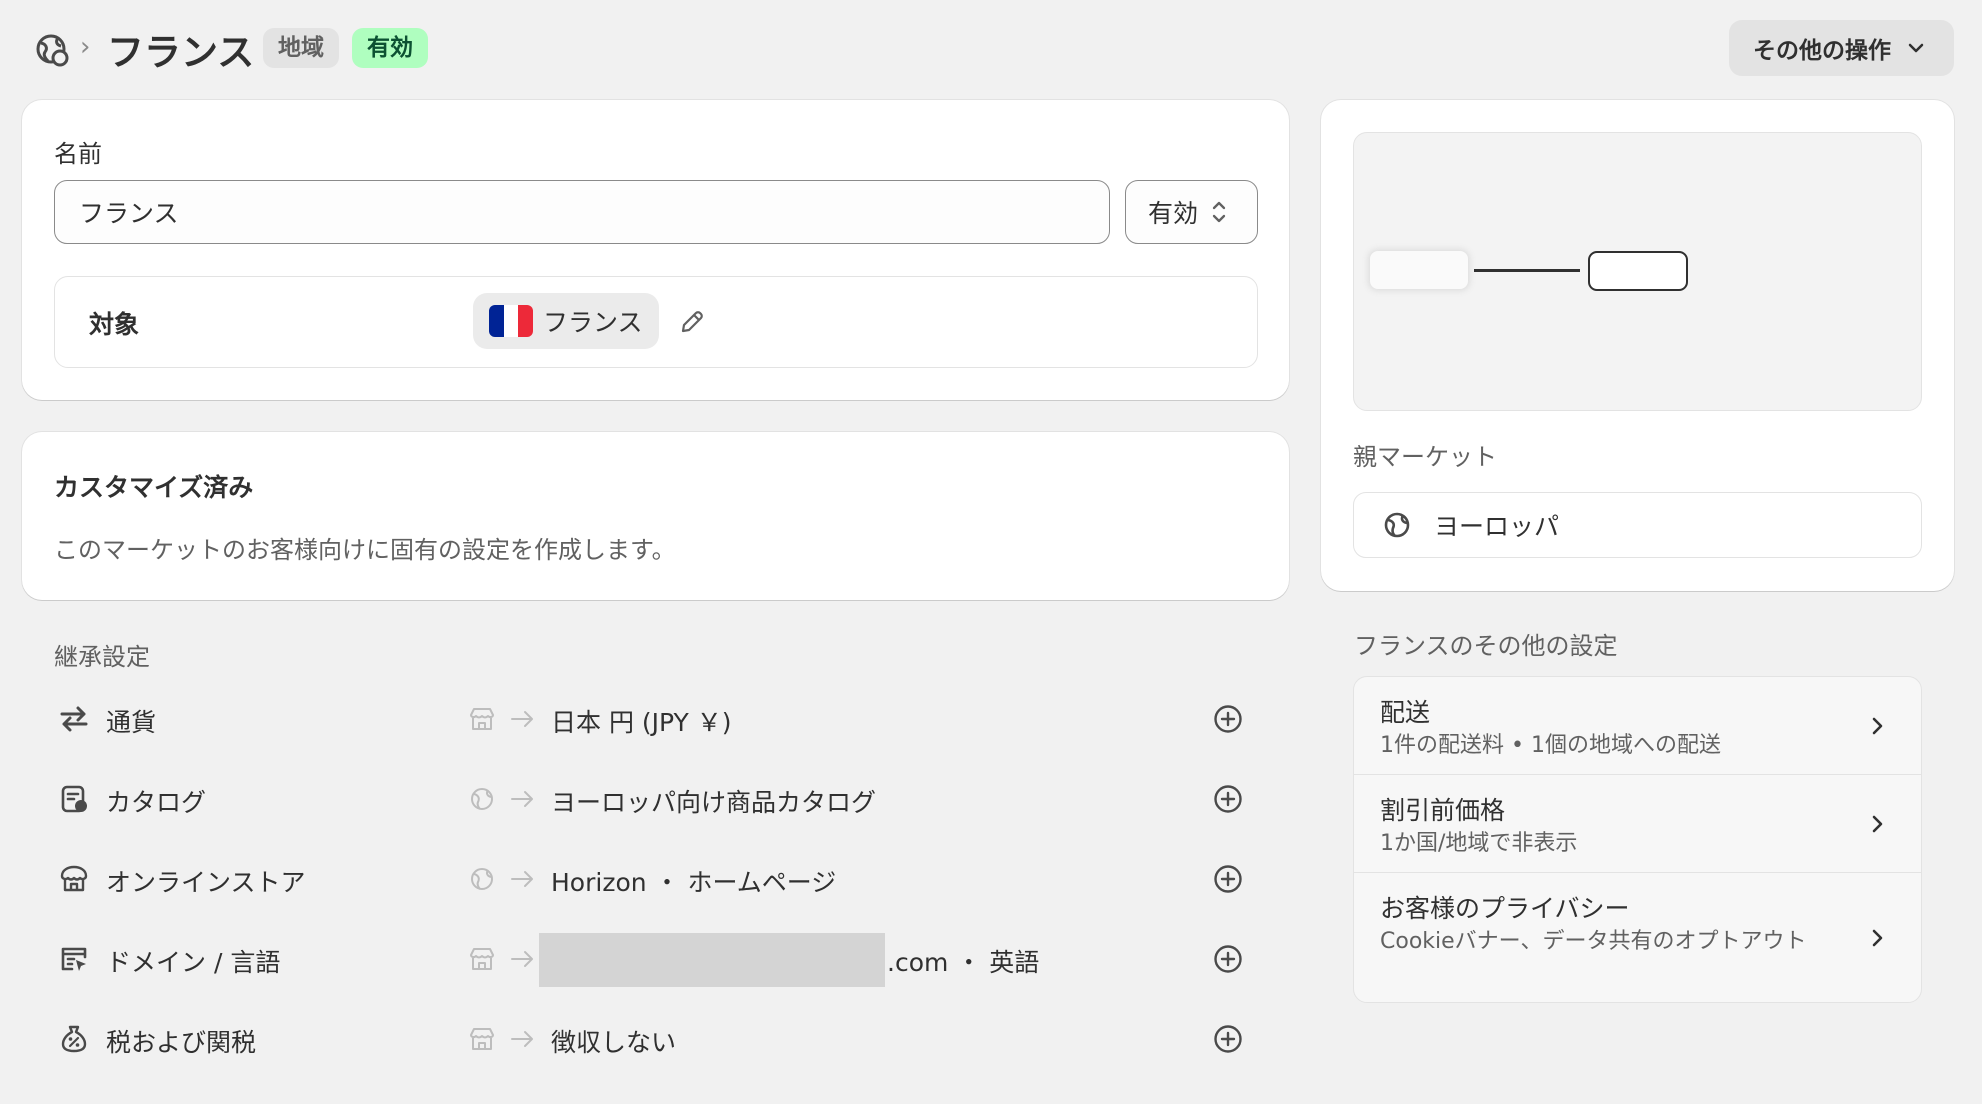 This screenshot has height=1104, width=1982. What do you see at coordinates (193, 962) in the screenshot?
I see `row-name: ドメイン / 言語` at bounding box center [193, 962].